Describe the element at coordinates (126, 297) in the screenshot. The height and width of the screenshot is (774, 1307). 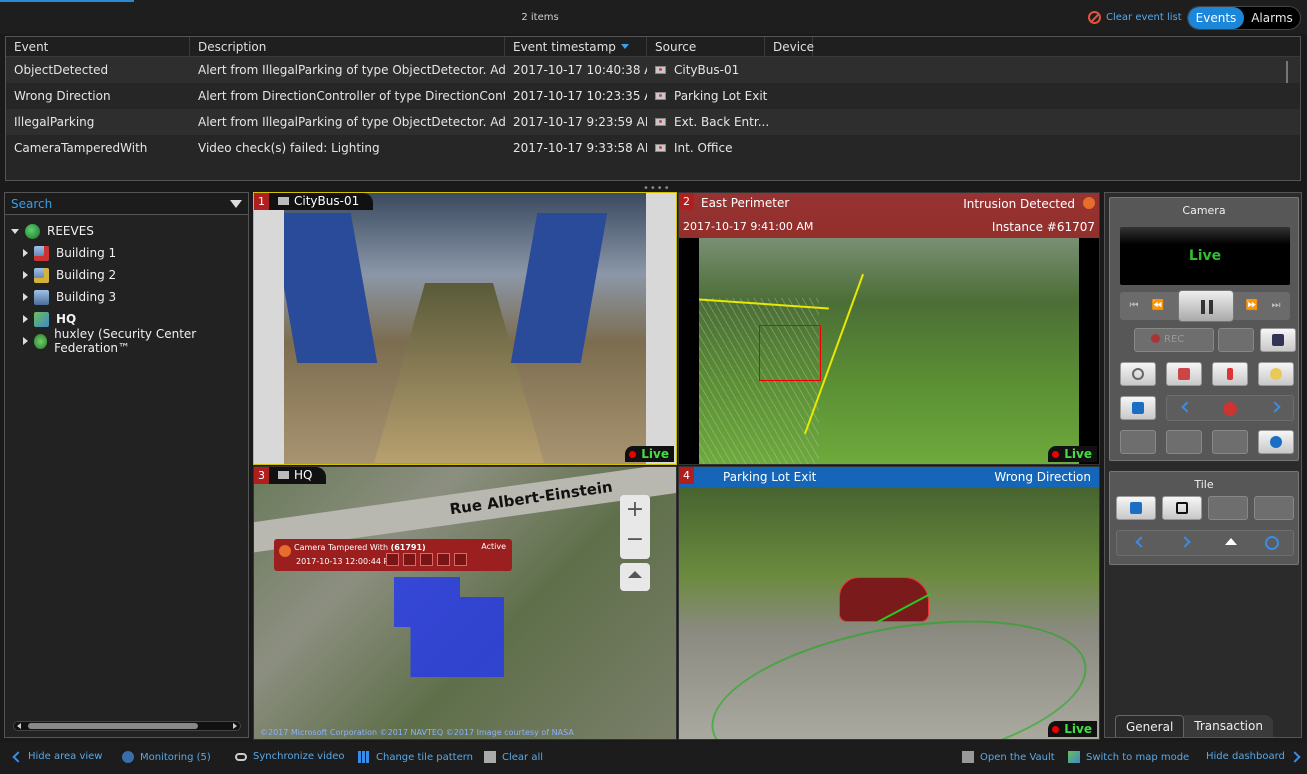
I see `tree-item-building-3: Building 3` at that location.